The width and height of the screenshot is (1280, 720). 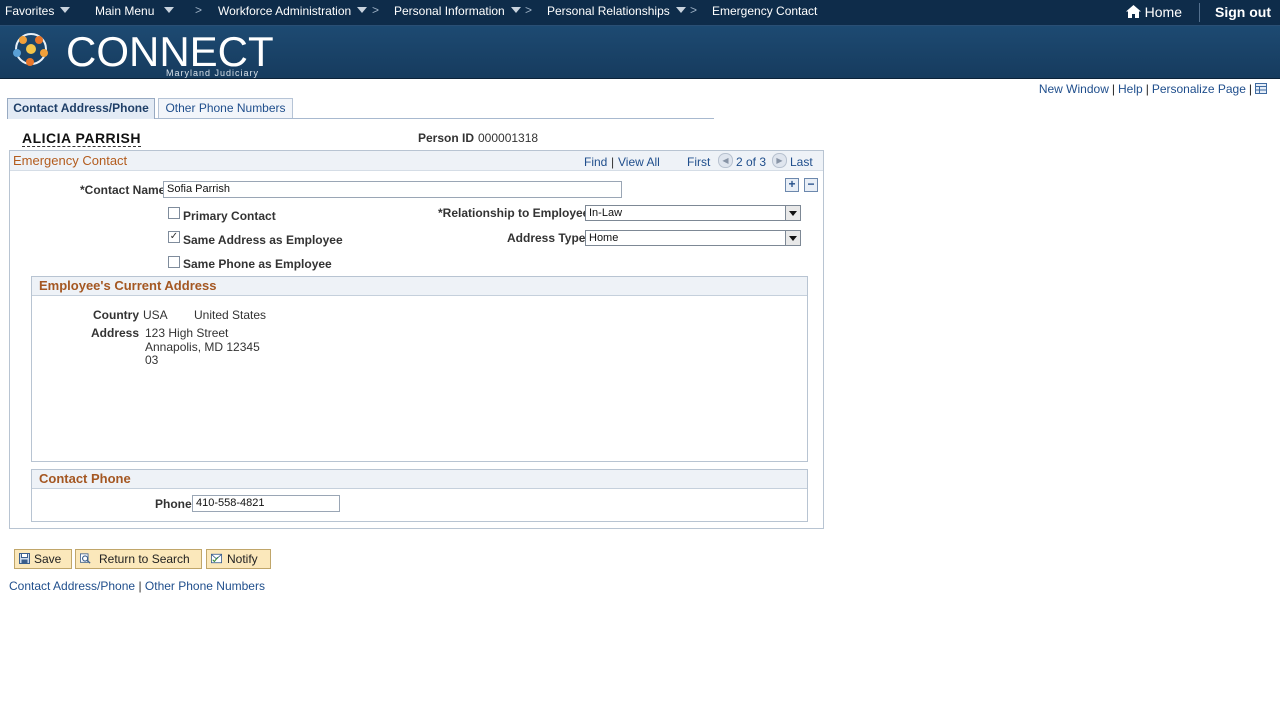 What do you see at coordinates (392, 189) in the screenshot?
I see `contact-name-input: Sofia Parrish` at bounding box center [392, 189].